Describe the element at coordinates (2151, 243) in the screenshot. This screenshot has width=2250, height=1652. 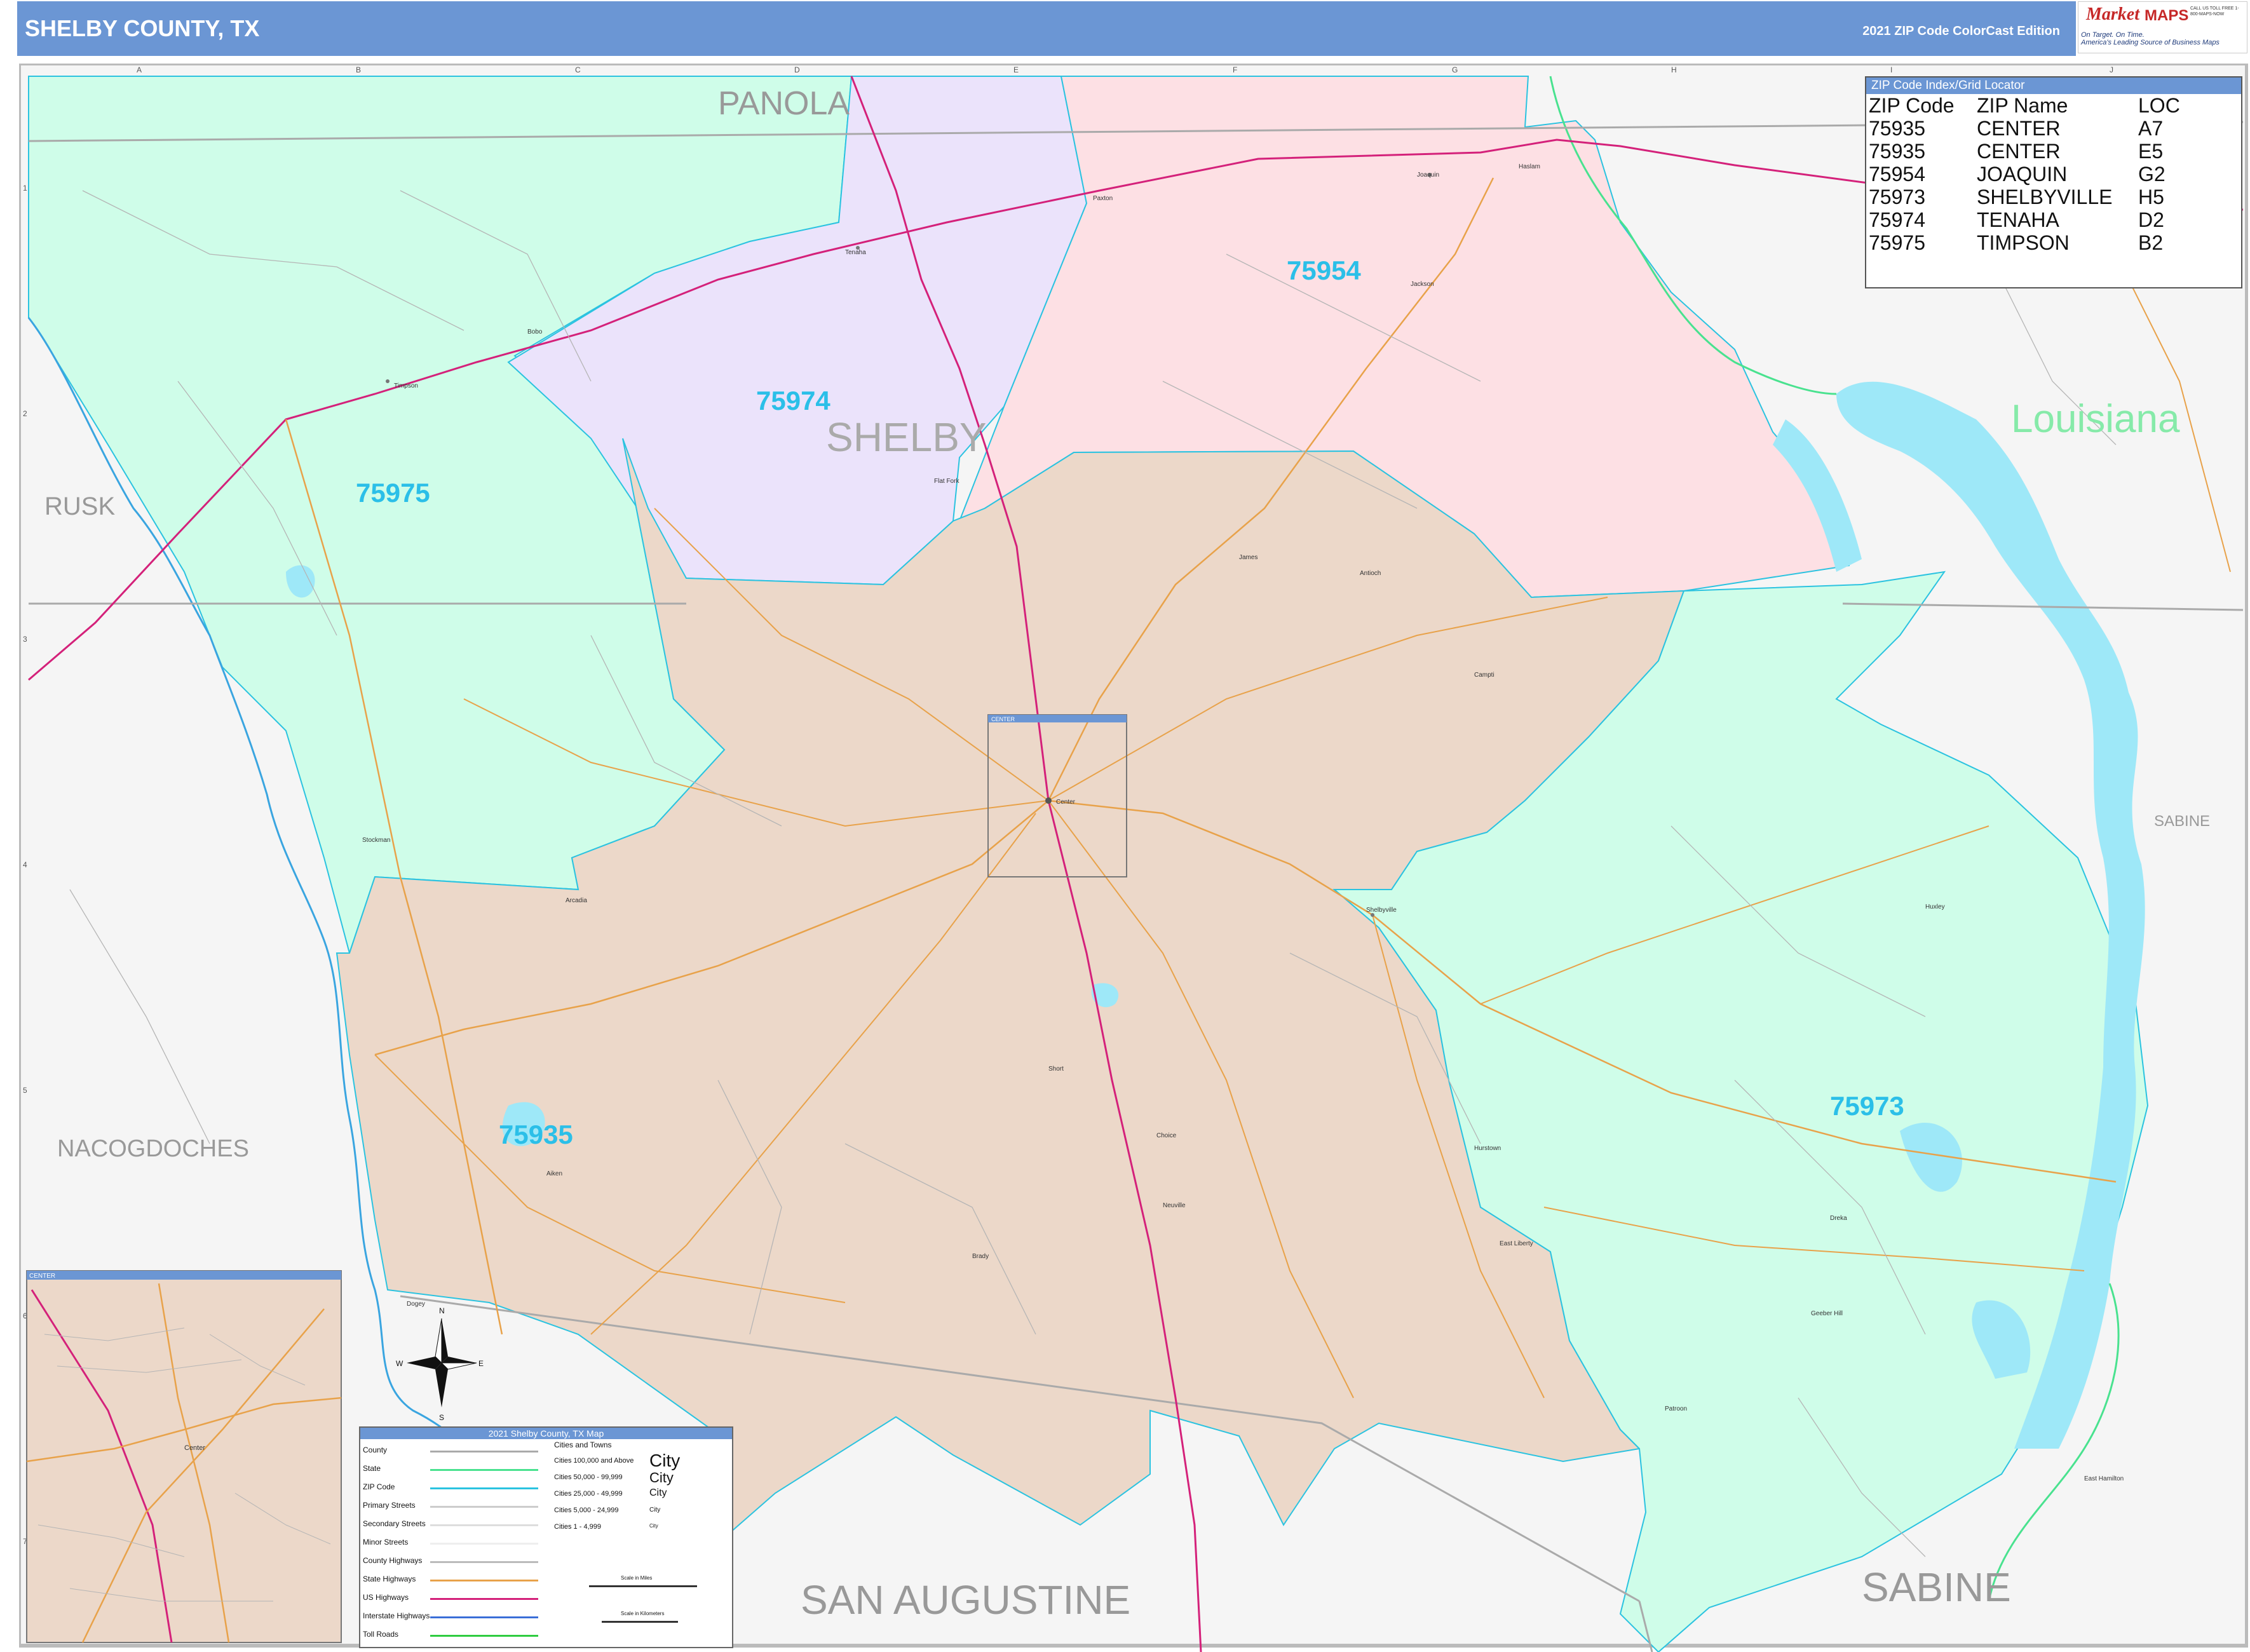
I see `zip-index-cell: B2` at that location.